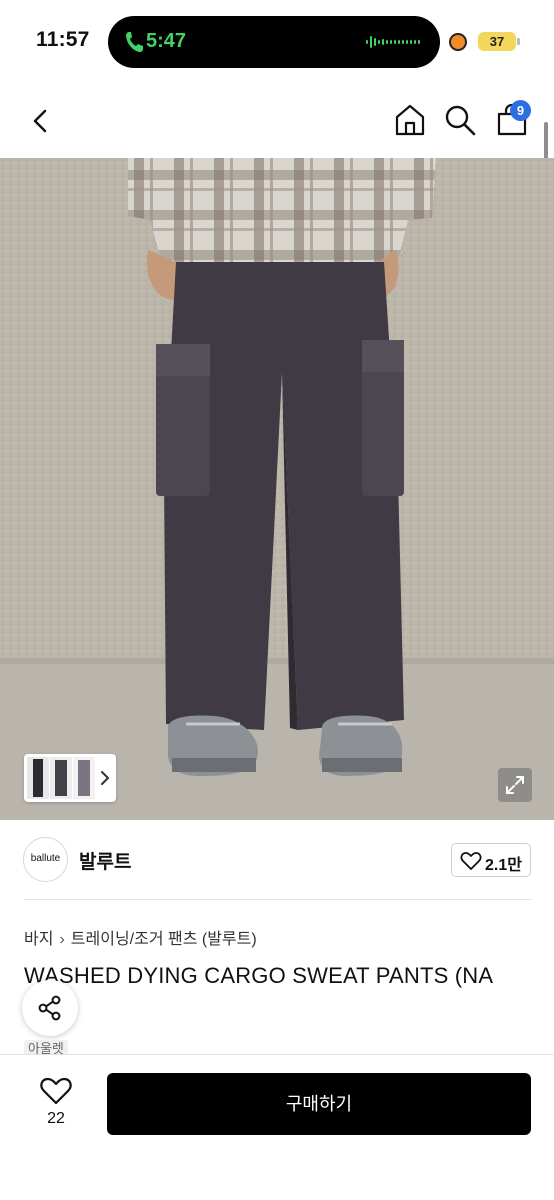 This screenshot has width=554, height=1200. Describe the element at coordinates (503, 865) in the screenshot. I see `brand-like-count: 2.1만` at that location.